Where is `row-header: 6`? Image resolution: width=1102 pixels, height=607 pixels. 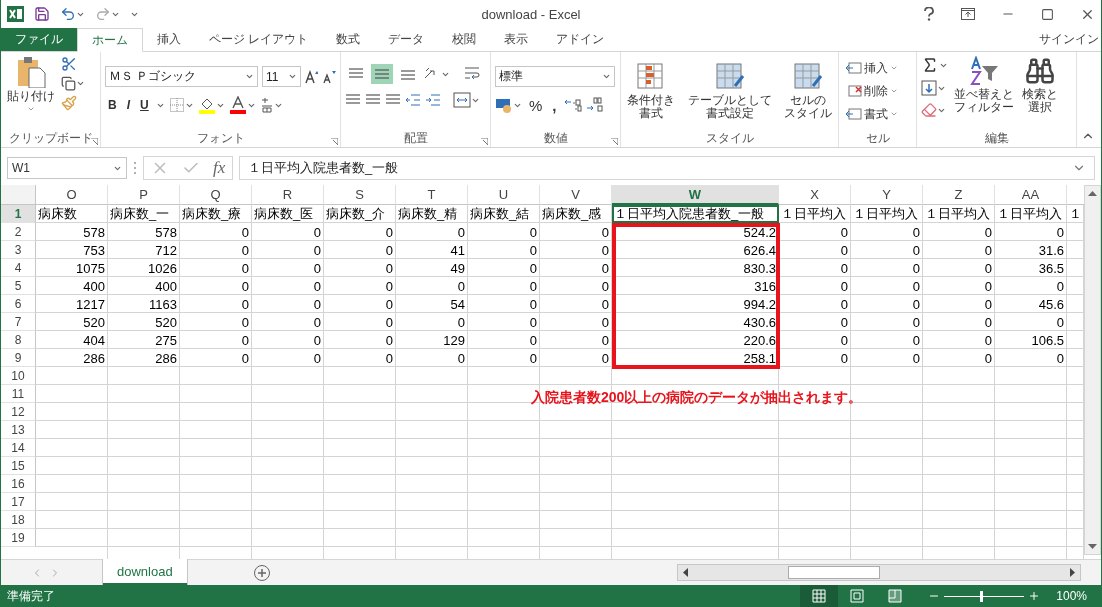
row-header: 6 is located at coordinates (18, 304).